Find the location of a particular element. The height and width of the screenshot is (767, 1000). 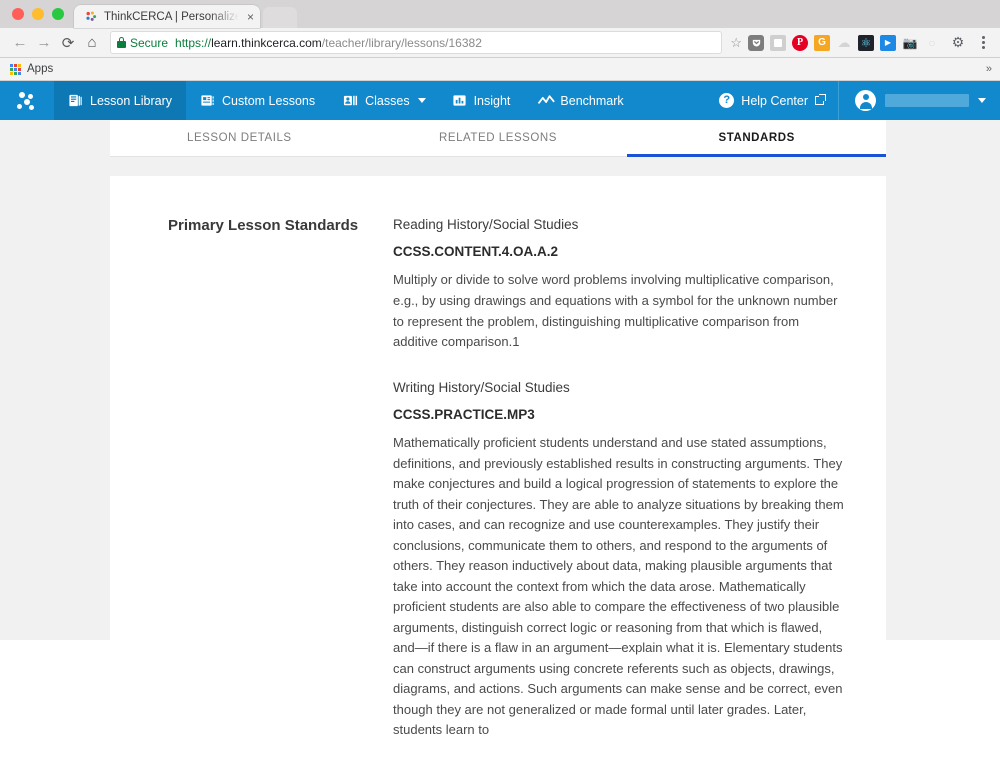

navbar-spacer is located at coordinates (672, 100).